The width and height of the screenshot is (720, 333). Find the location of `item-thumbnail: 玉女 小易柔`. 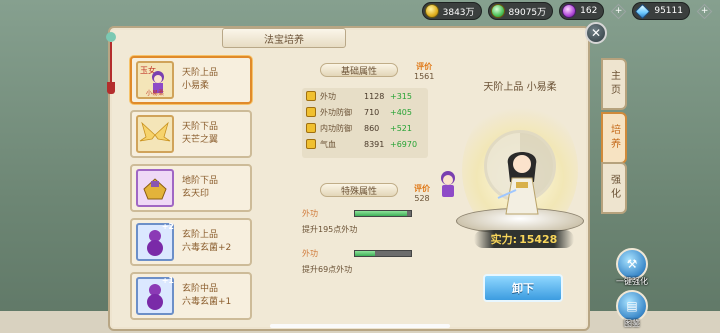

item-thumbnail: 玉女 小易柔 is located at coordinates (155, 80).